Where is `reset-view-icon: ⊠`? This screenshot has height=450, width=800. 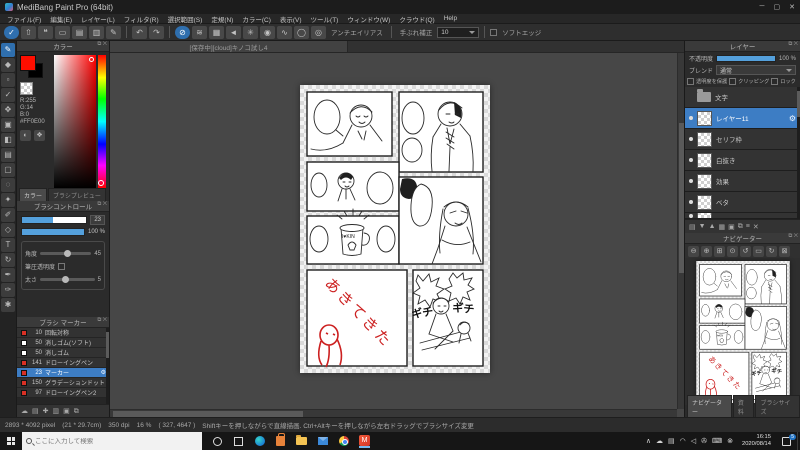
reset-view-icon: ⊠ is located at coordinates (784, 251).